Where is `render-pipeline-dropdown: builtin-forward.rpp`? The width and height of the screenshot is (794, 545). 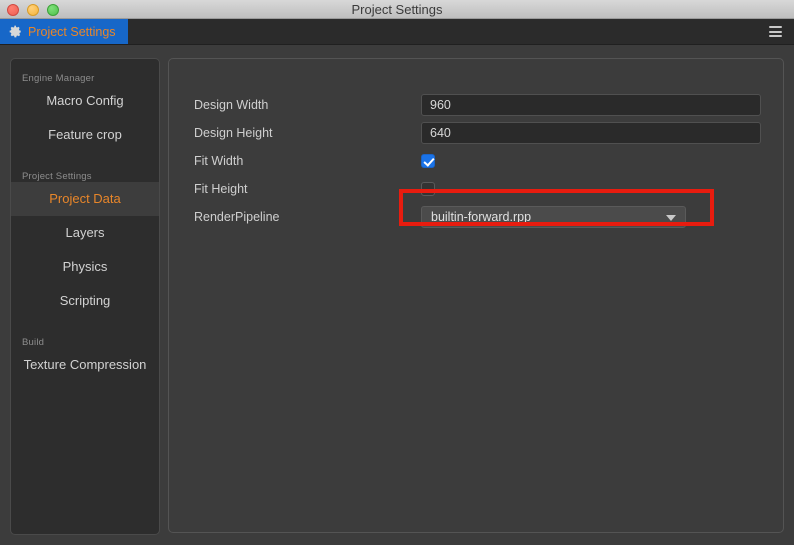 render-pipeline-dropdown: builtin-forward.rpp is located at coordinates (553, 217).